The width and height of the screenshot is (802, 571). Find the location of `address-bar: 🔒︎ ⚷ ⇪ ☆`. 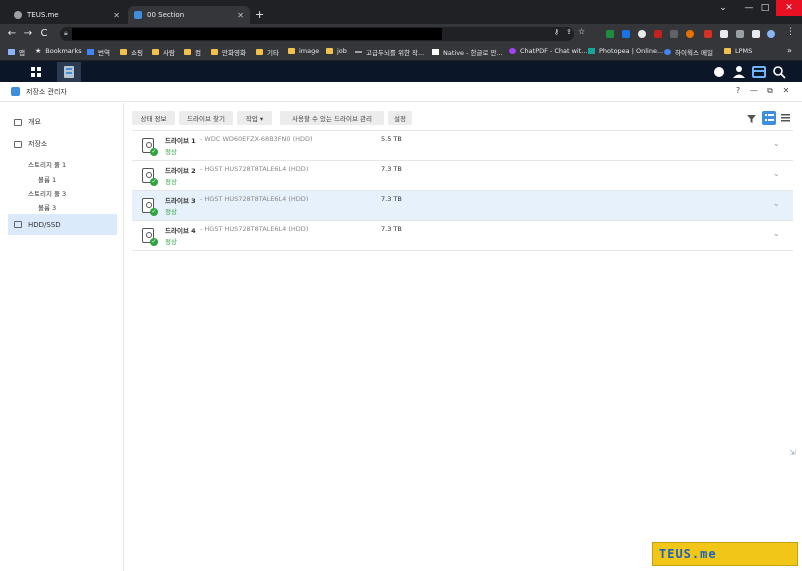

address-bar: 🔒︎ ⚷ ⇪ ☆ is located at coordinates (322, 34).